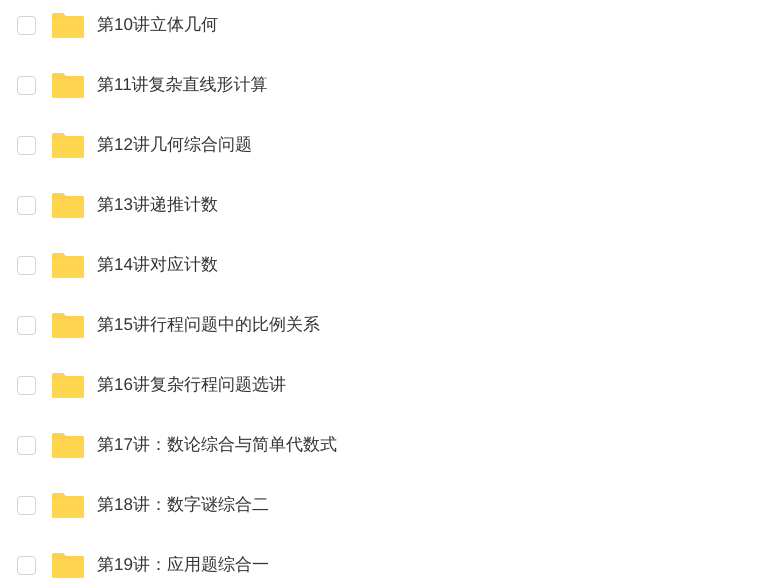 This screenshot has width=783, height=586. I want to click on folder-name: 第10讲立体几何, so click(157, 25).